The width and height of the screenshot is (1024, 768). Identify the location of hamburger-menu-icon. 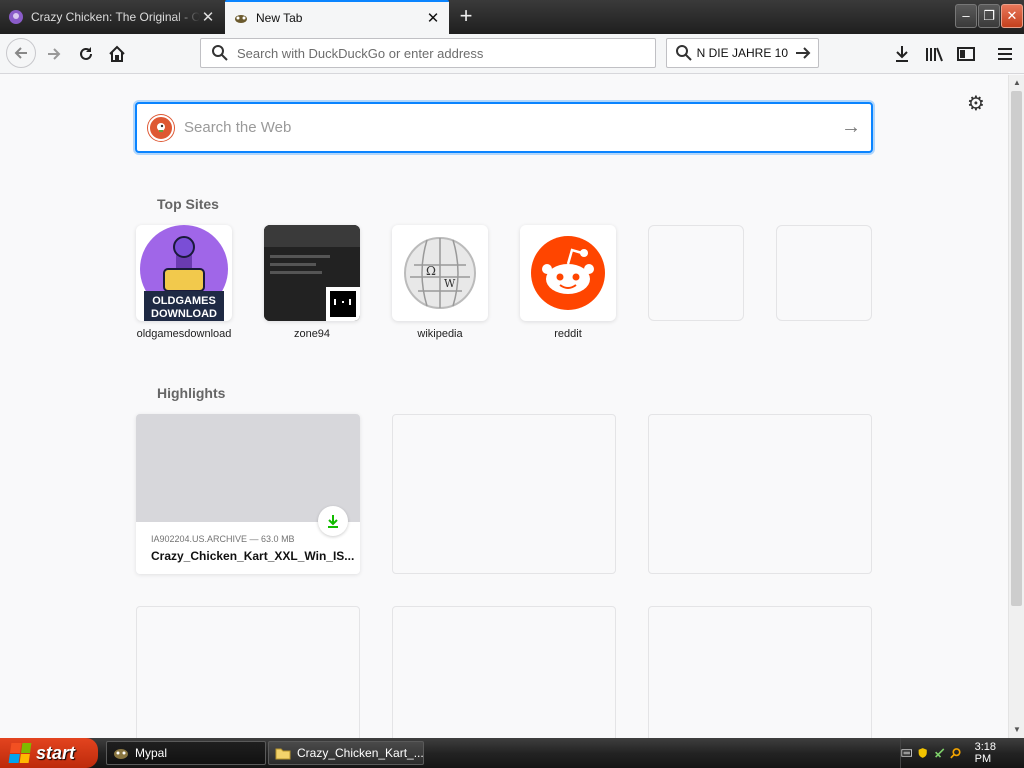
(1005, 54).